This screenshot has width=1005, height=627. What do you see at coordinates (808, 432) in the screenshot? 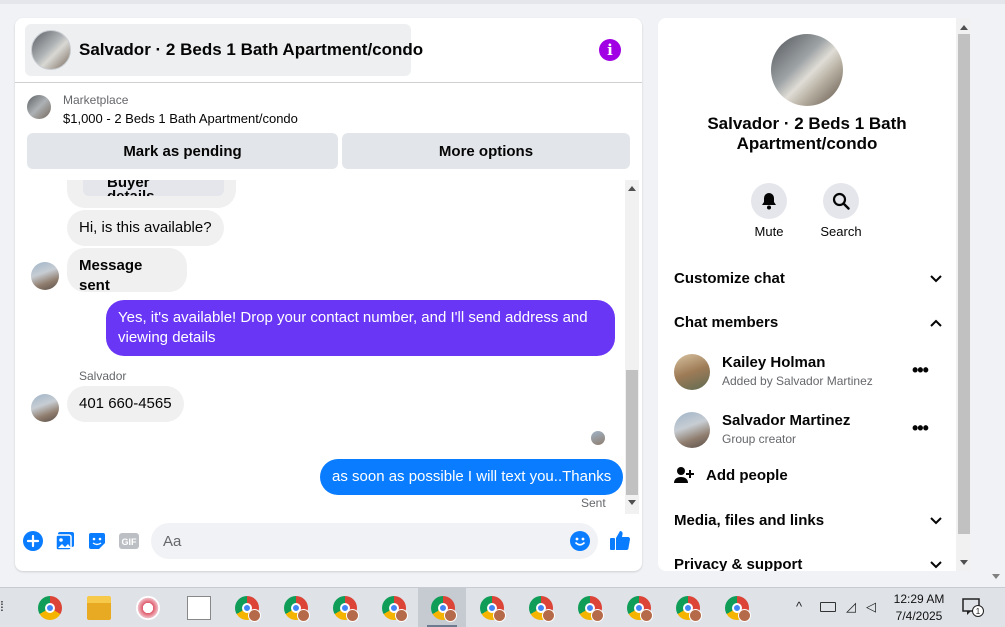
I see `member-item: Salvador Martinez Group creator •••` at bounding box center [808, 432].